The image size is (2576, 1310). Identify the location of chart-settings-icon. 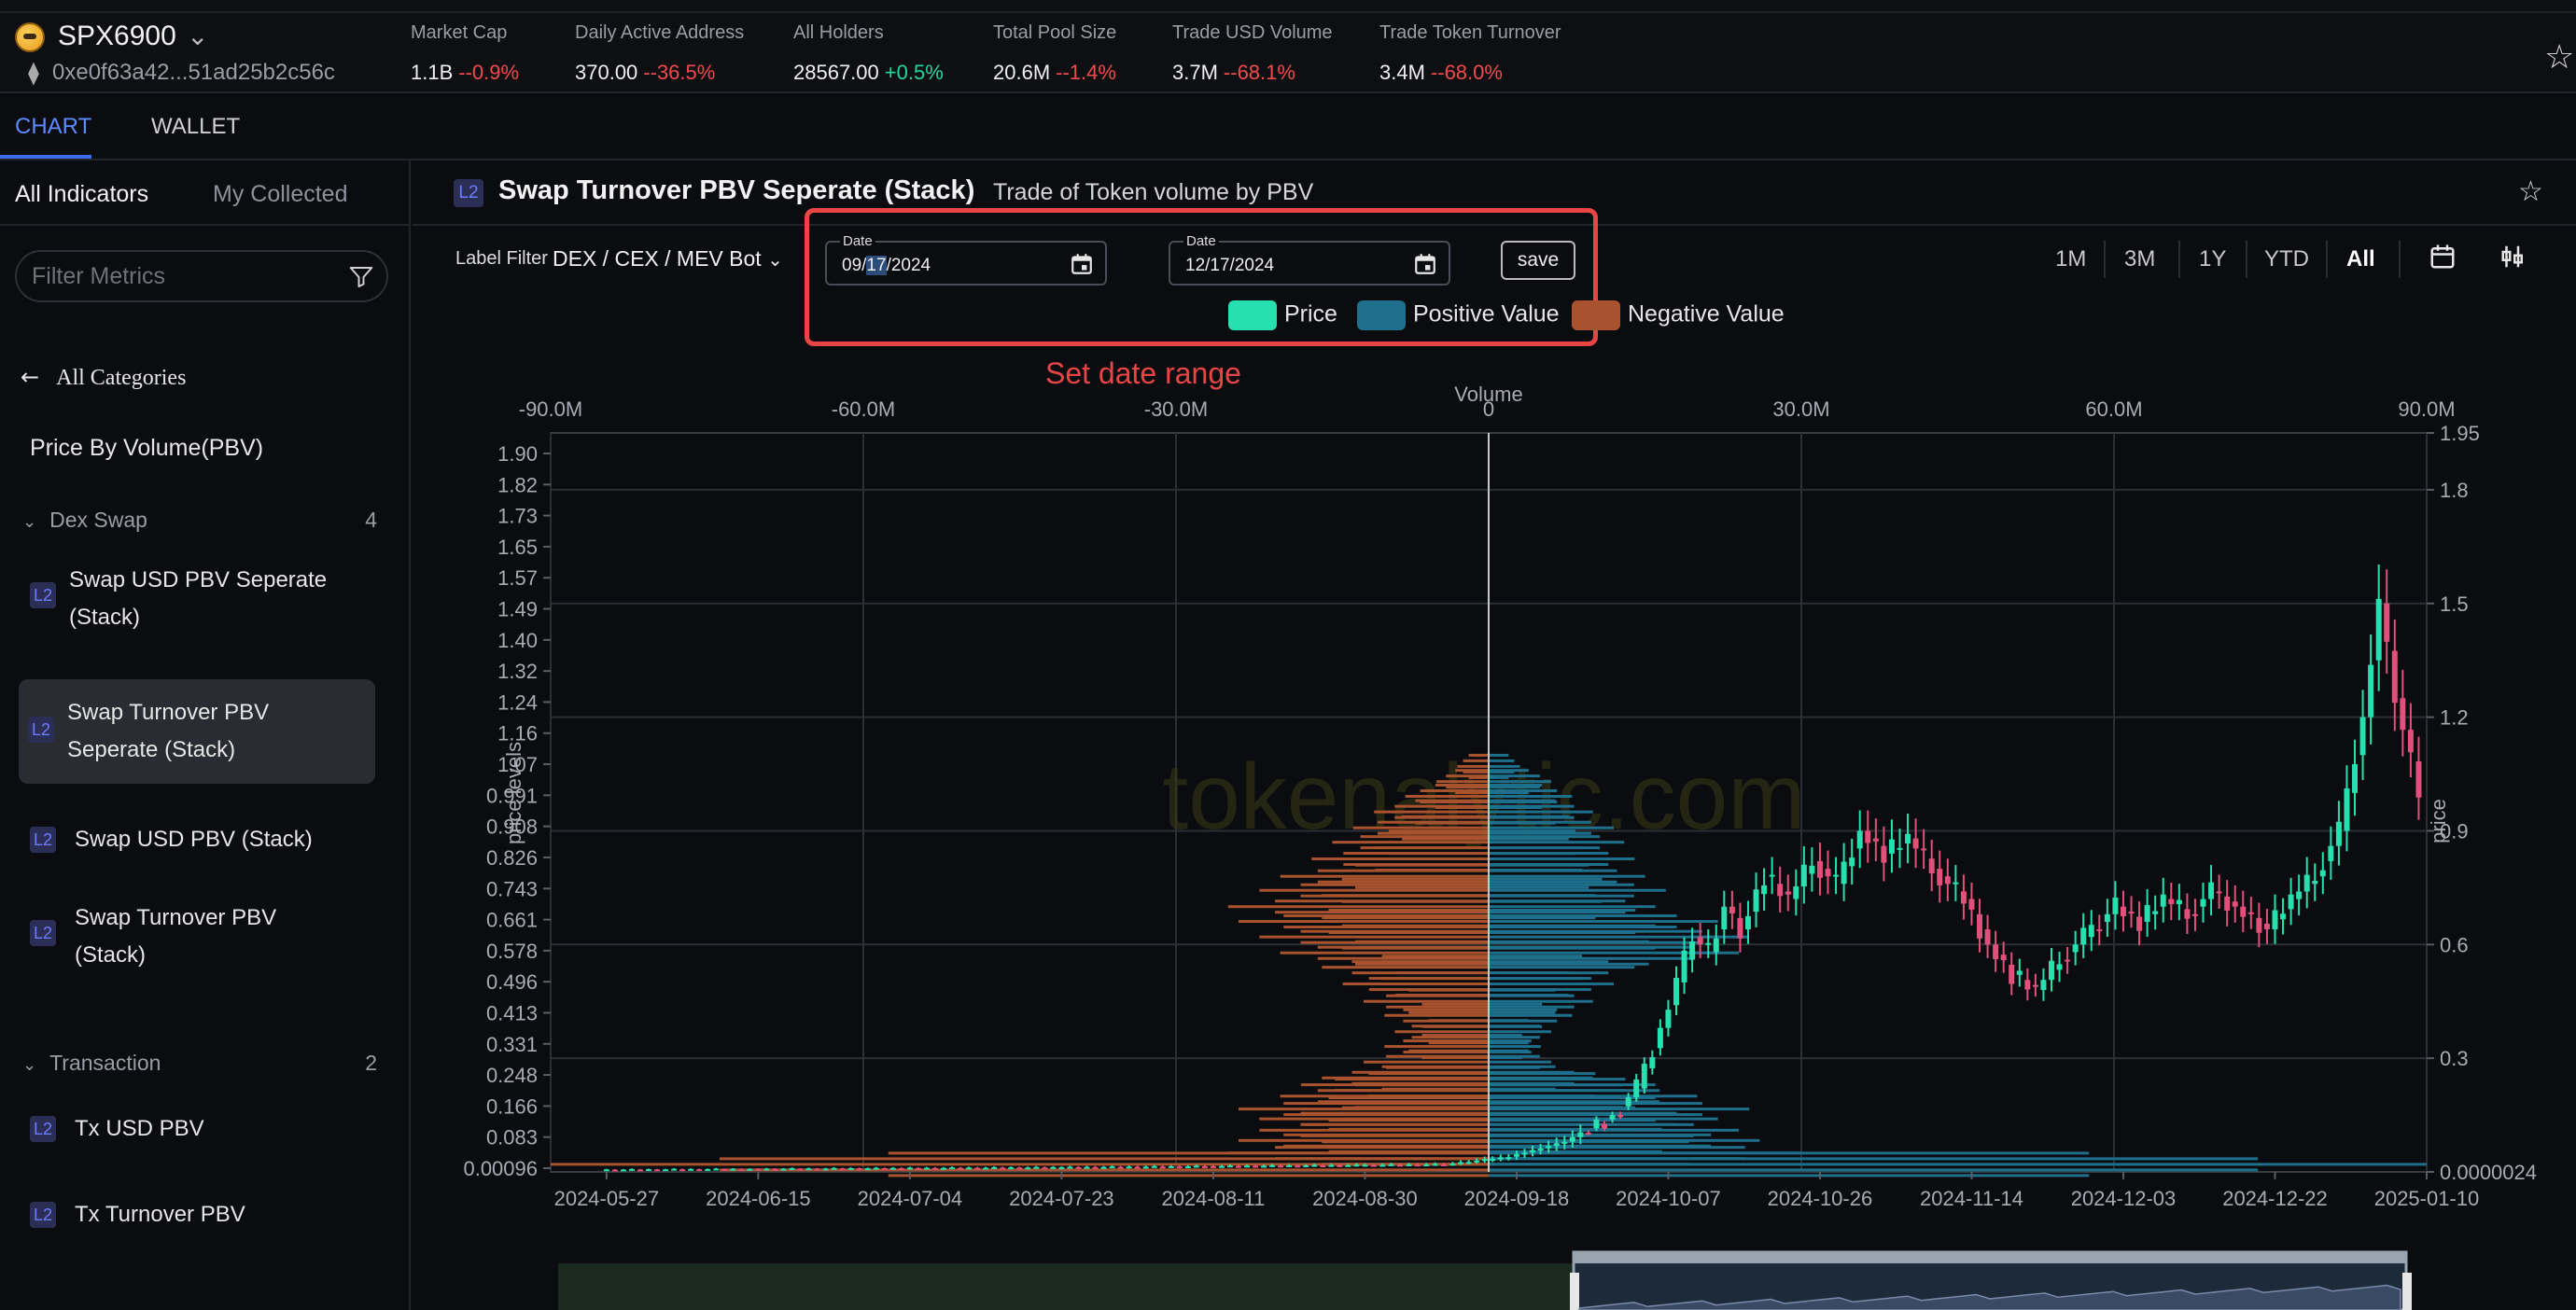
(2513, 257).